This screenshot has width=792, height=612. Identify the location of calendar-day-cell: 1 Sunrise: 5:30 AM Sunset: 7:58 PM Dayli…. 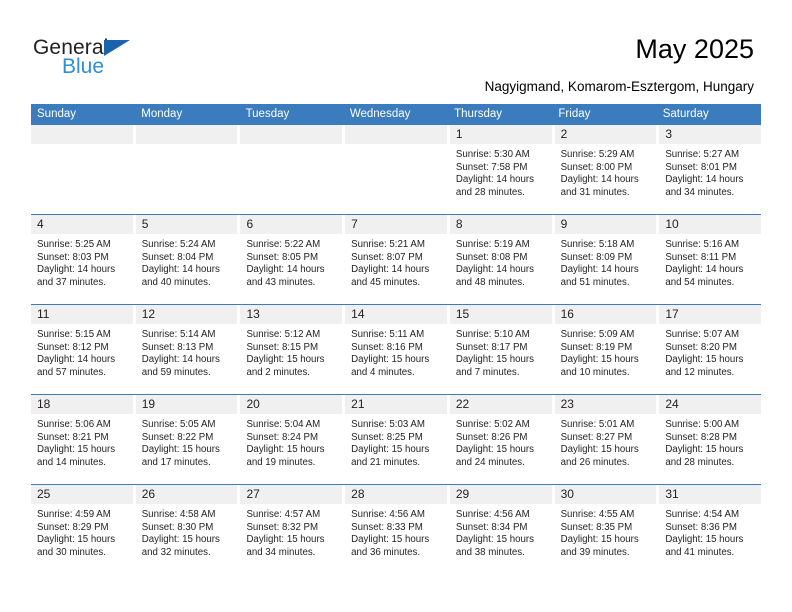
(502, 169).